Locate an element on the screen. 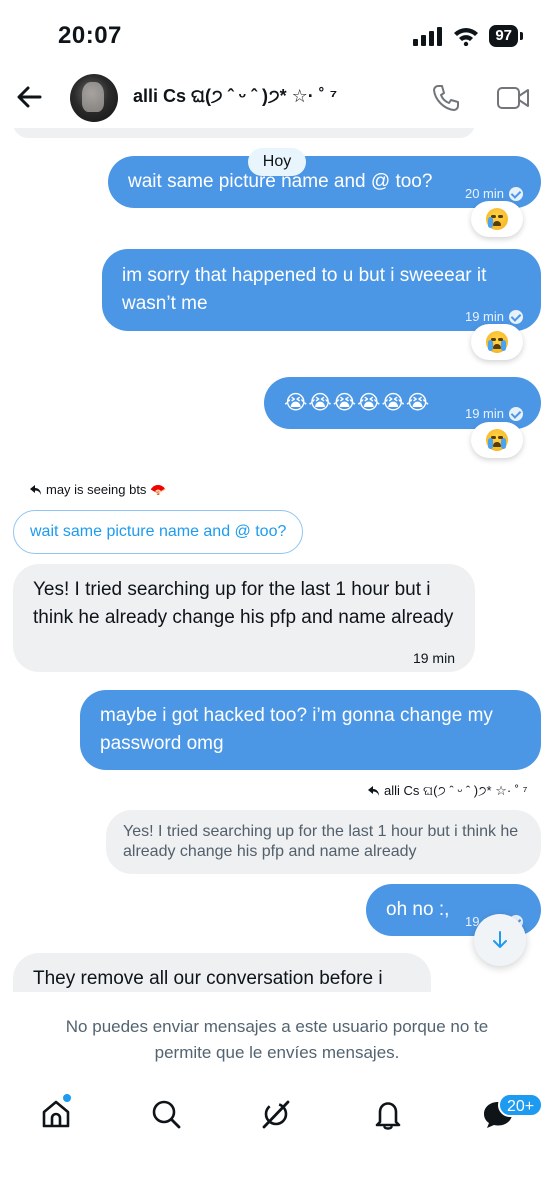 The width and height of the screenshot is (554, 1199). tab-search is located at coordinates (166, 1114).